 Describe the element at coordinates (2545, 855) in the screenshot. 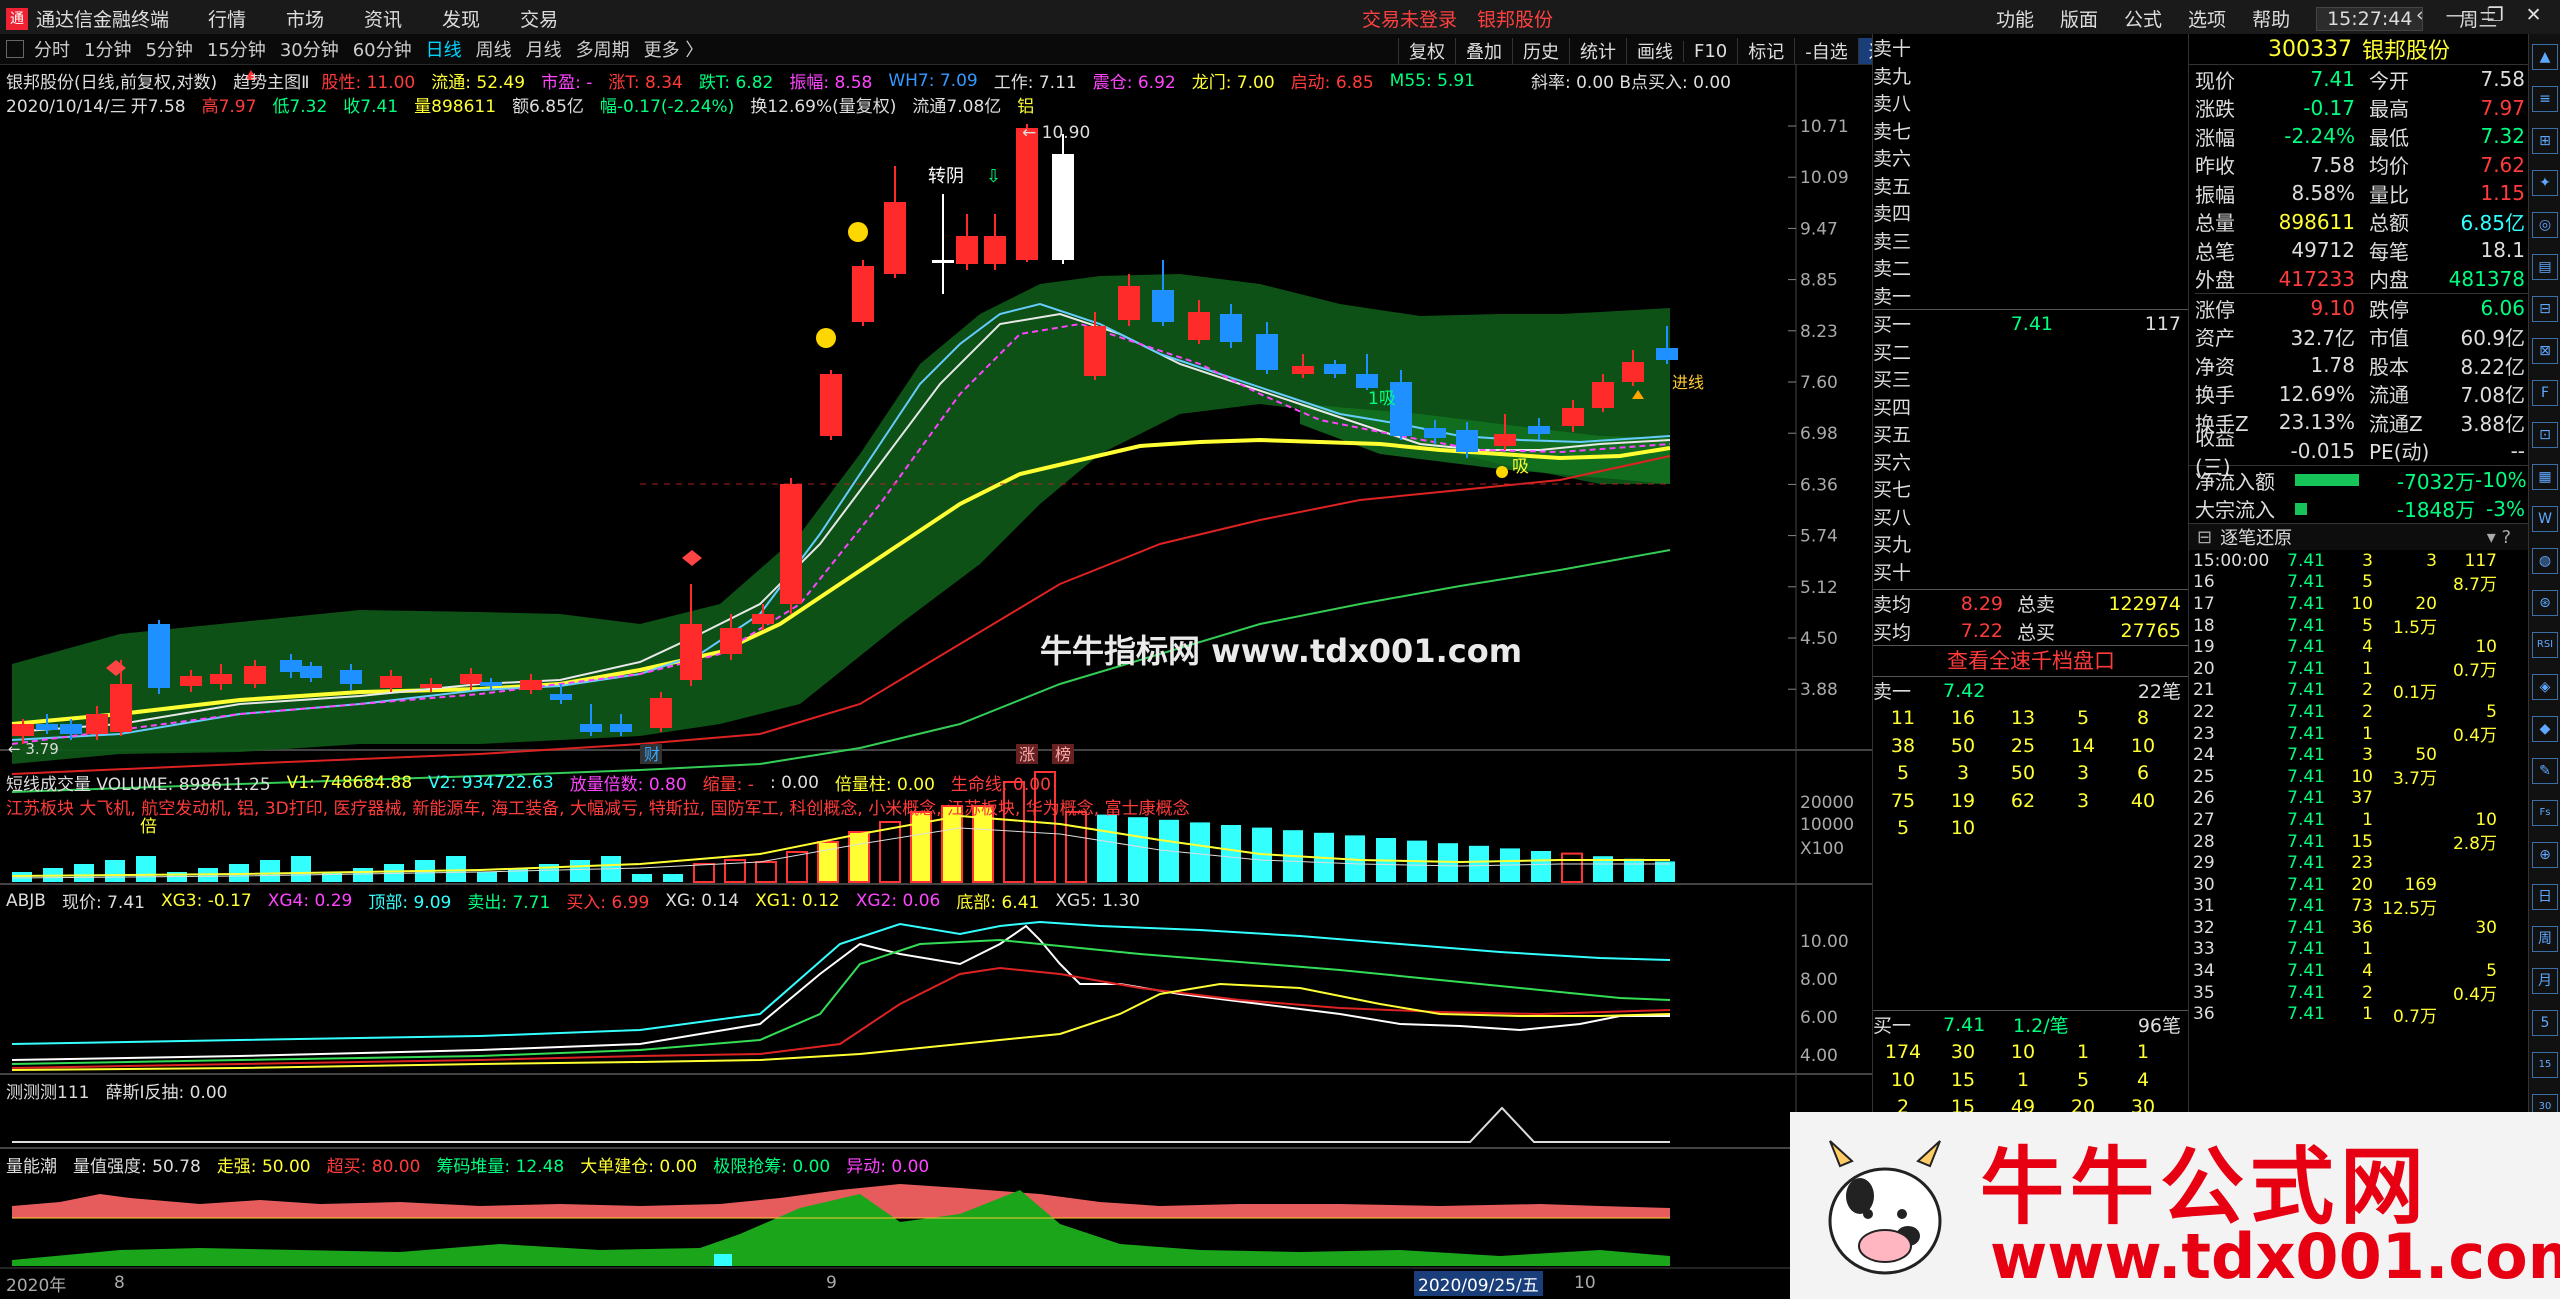

I see `tool-icon: ⊕` at that location.